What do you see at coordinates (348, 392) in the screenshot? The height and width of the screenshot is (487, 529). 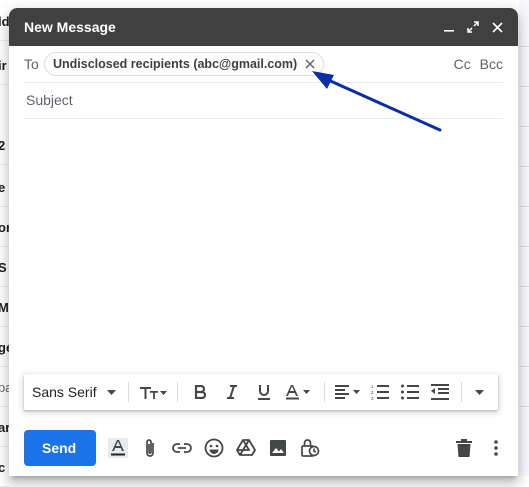 I see `align-icon` at bounding box center [348, 392].